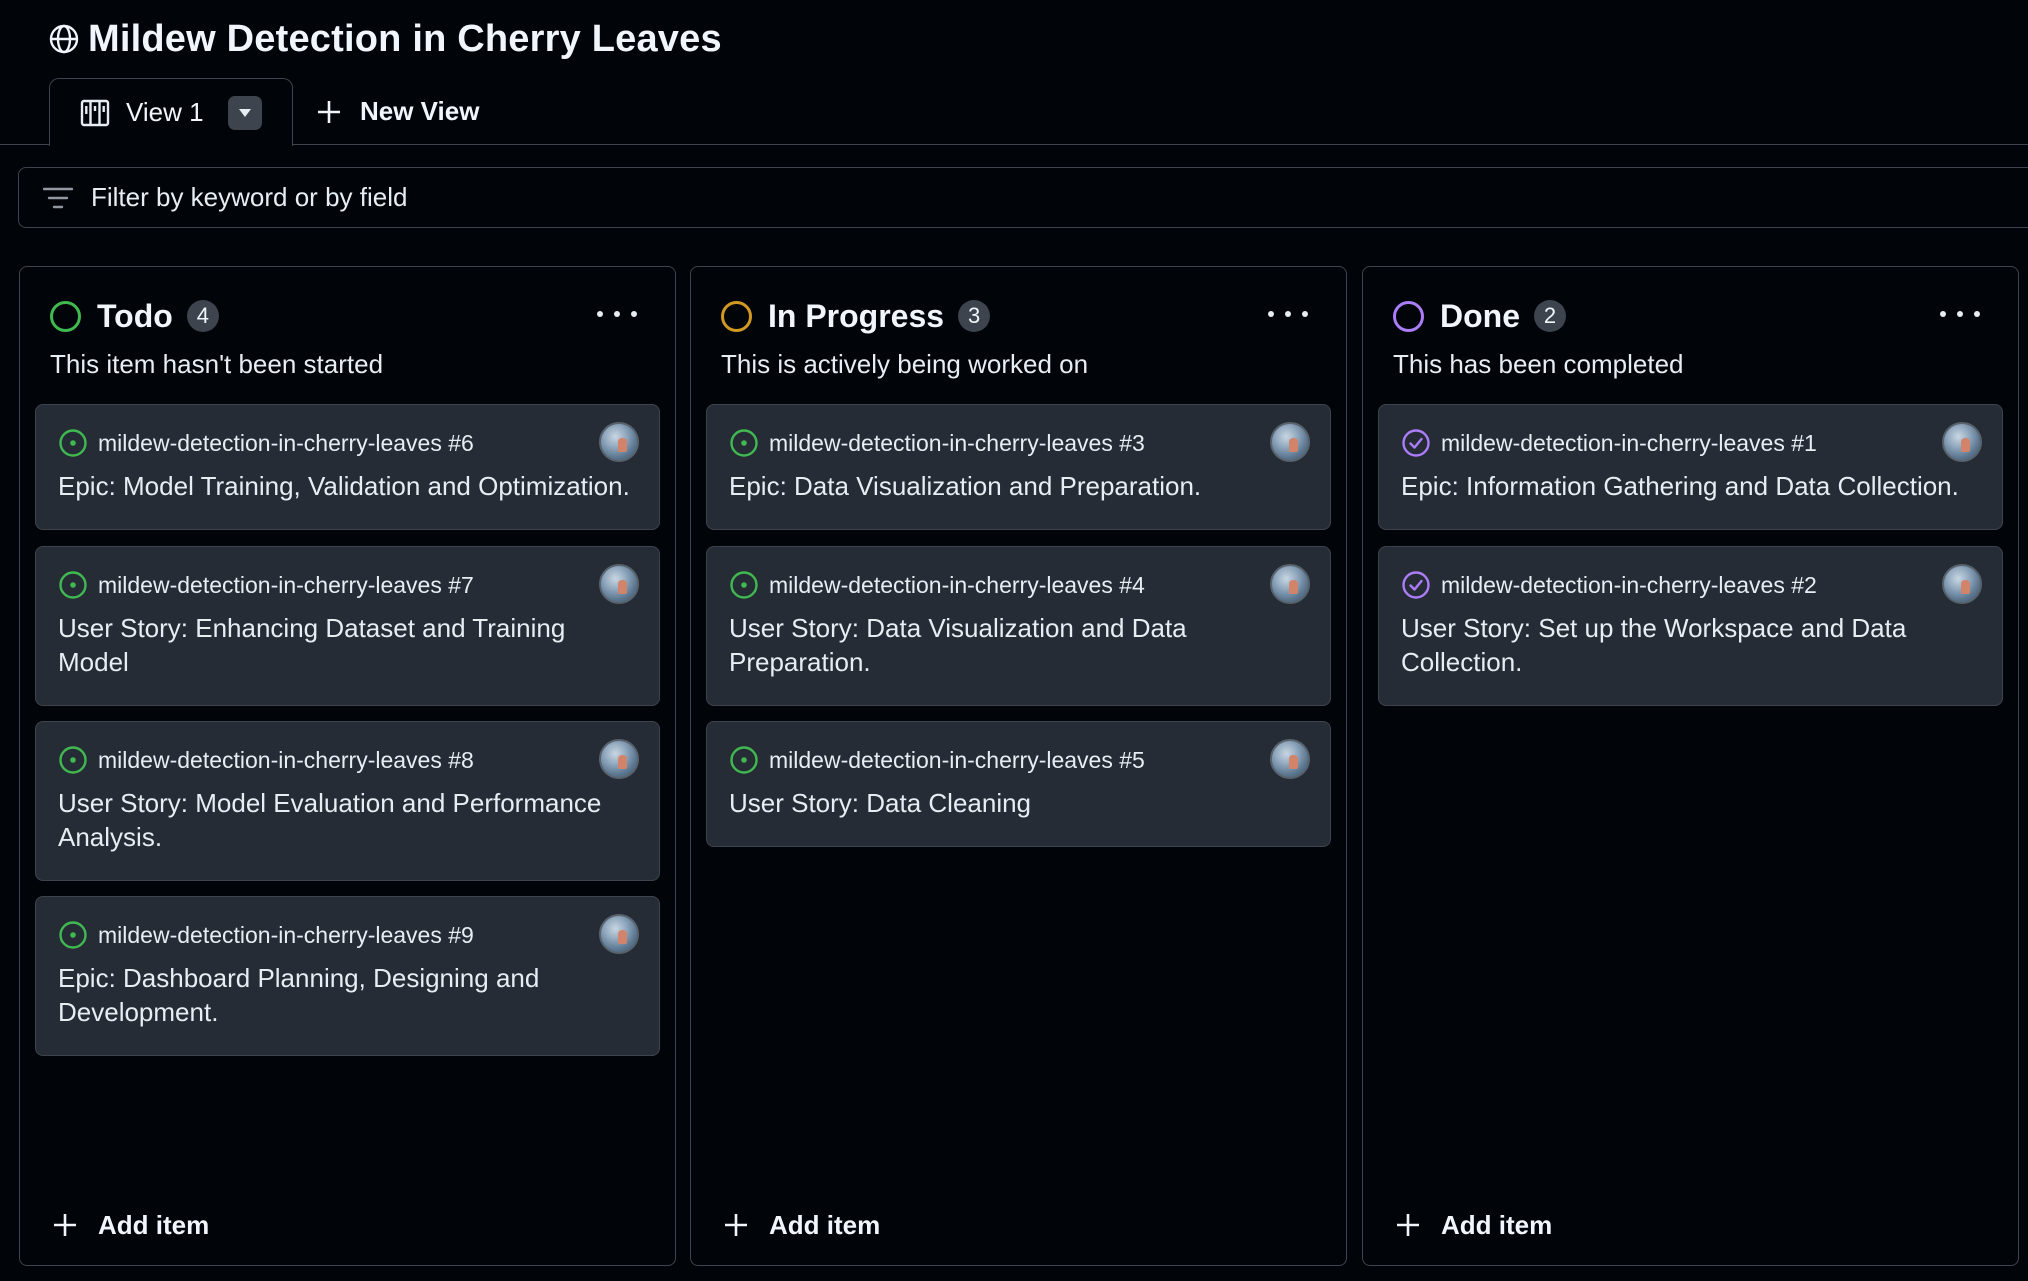  What do you see at coordinates (1014, 112) in the screenshot?
I see `view-tabs: View 1 New View` at bounding box center [1014, 112].